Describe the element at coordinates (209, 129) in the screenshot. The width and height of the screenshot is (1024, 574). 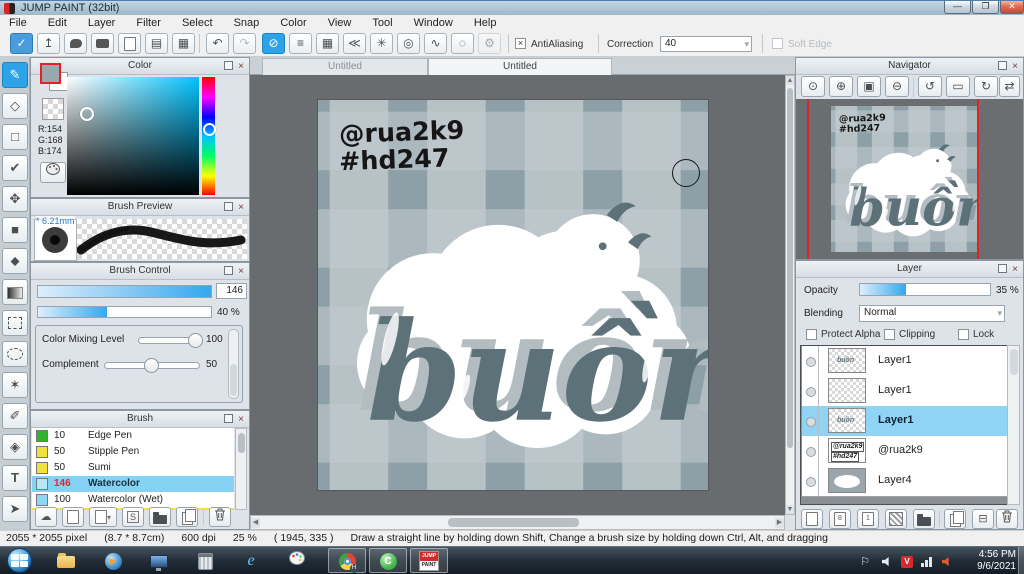
I see `hue-handle` at that location.